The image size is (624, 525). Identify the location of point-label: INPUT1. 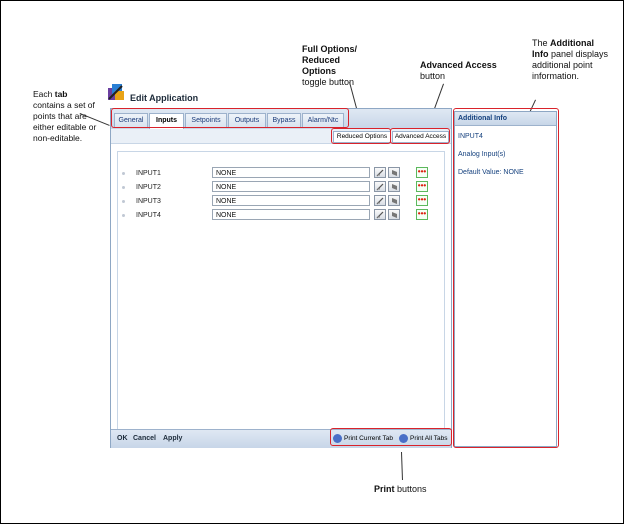
(148, 173).